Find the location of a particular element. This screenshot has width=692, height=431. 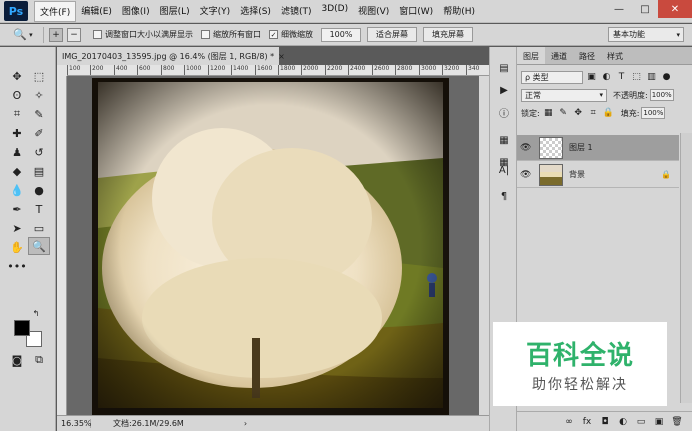

layer-filter-select: ρ 类型 is located at coordinates (552, 77).